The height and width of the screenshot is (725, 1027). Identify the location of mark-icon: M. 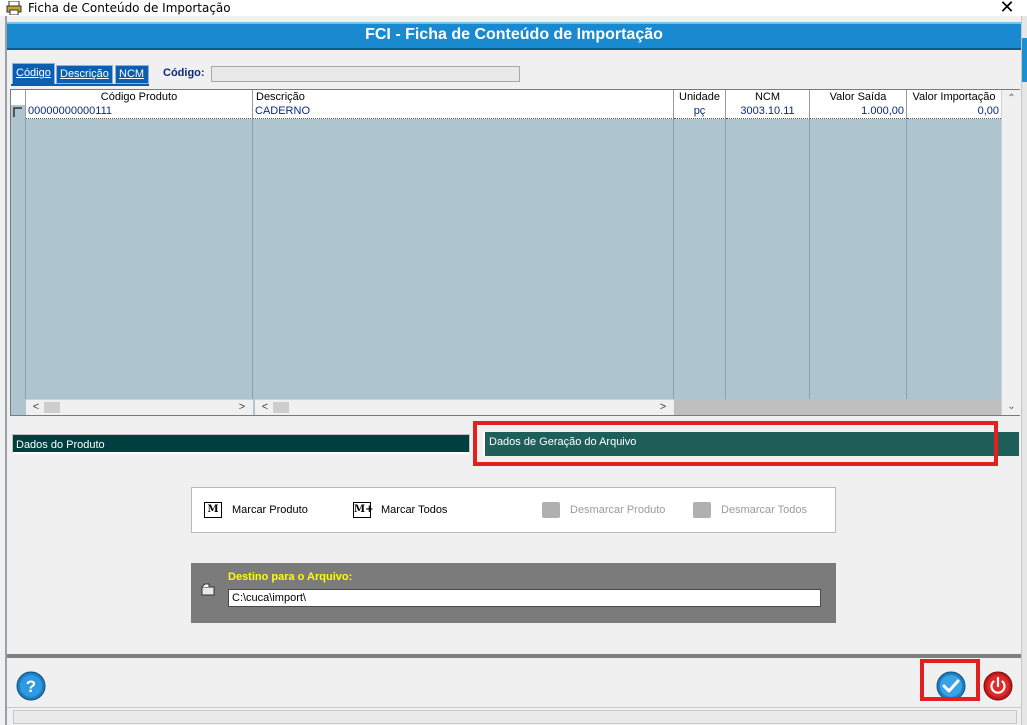
(213, 510).